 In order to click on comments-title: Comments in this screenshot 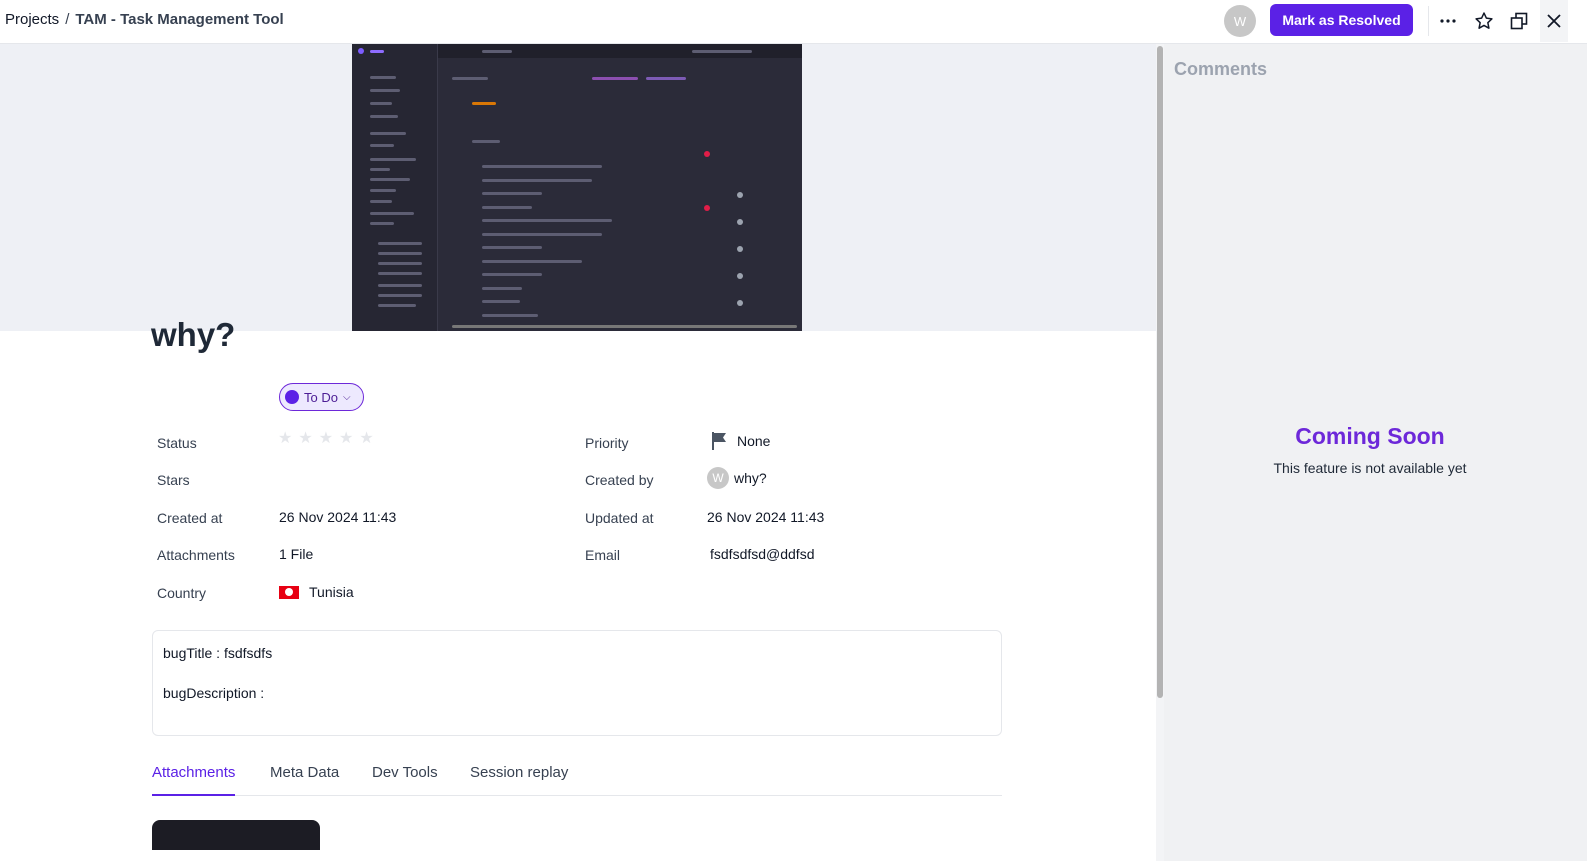, I will do `click(1221, 69)`.